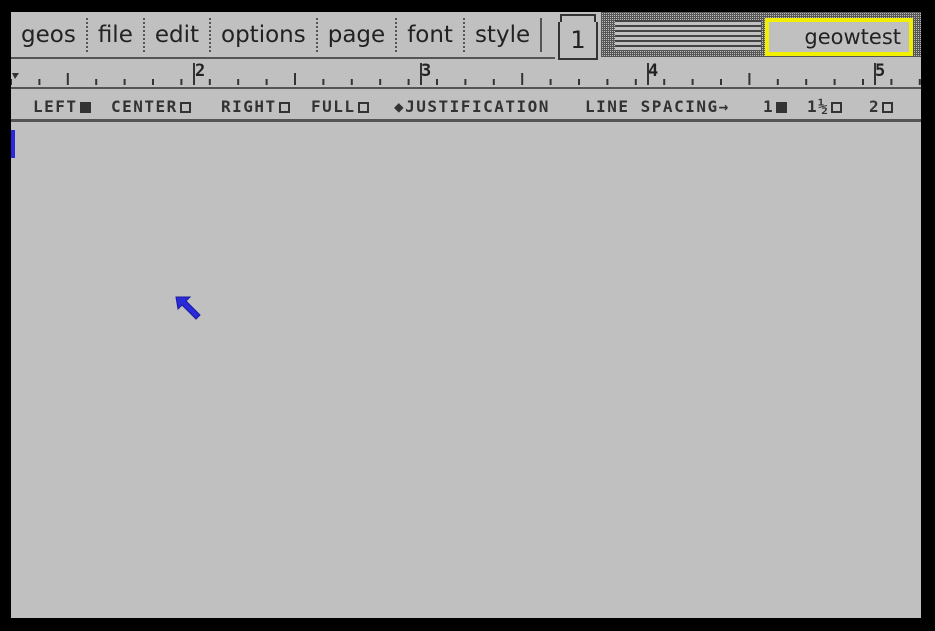  I want to click on justify-left-checkbox, so click(85, 107).